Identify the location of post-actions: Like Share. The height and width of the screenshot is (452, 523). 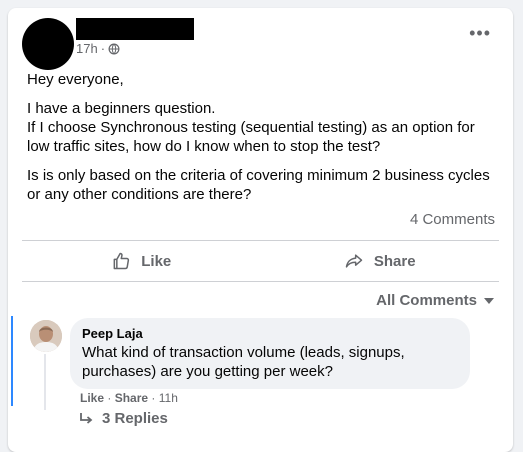
(260, 261).